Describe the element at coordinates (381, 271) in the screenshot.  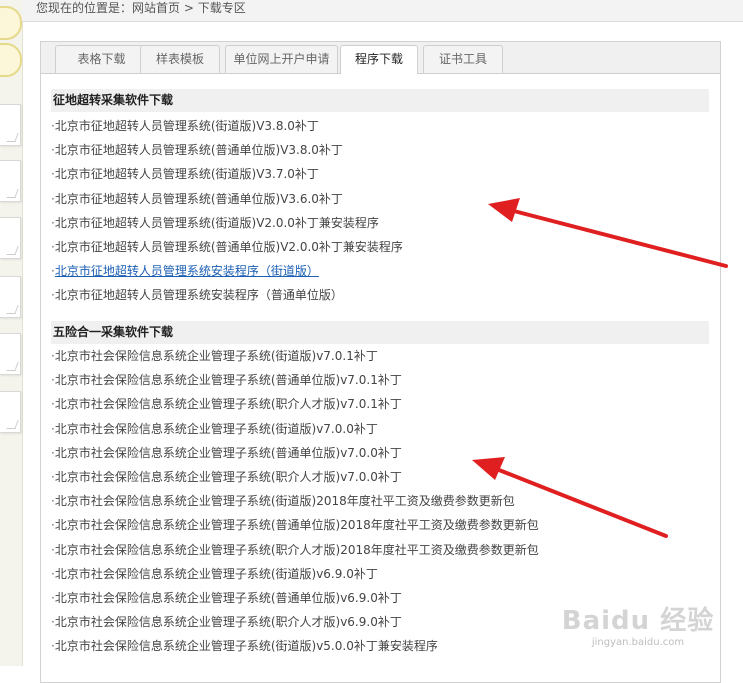
I see `list-item: 北京市征地超转人员管理系统安装程序（街道版）` at that location.